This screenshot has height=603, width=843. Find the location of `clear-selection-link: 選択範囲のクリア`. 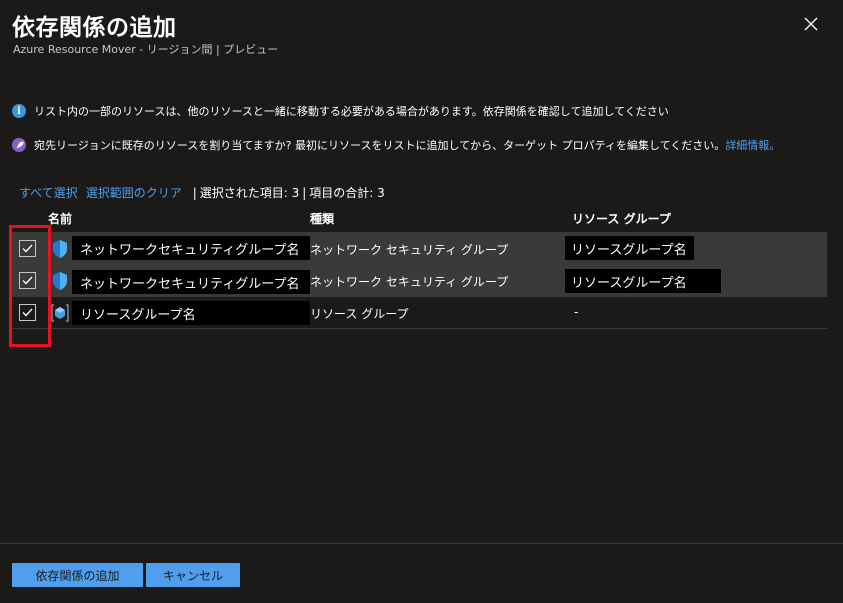

clear-selection-link: 選択範囲のクリア is located at coordinates (134, 192).